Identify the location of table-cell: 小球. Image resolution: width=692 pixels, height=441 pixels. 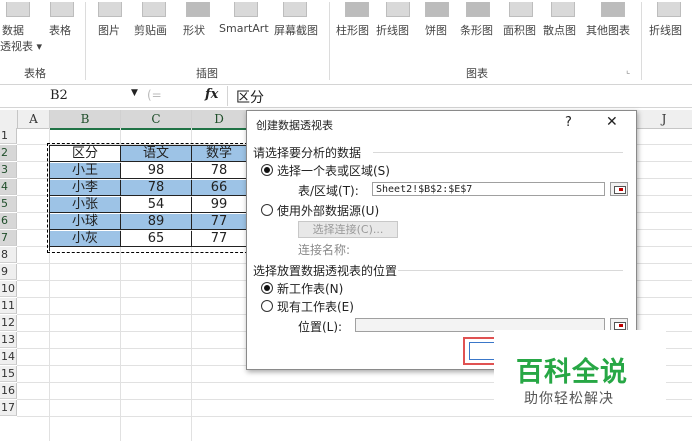
(85, 222).